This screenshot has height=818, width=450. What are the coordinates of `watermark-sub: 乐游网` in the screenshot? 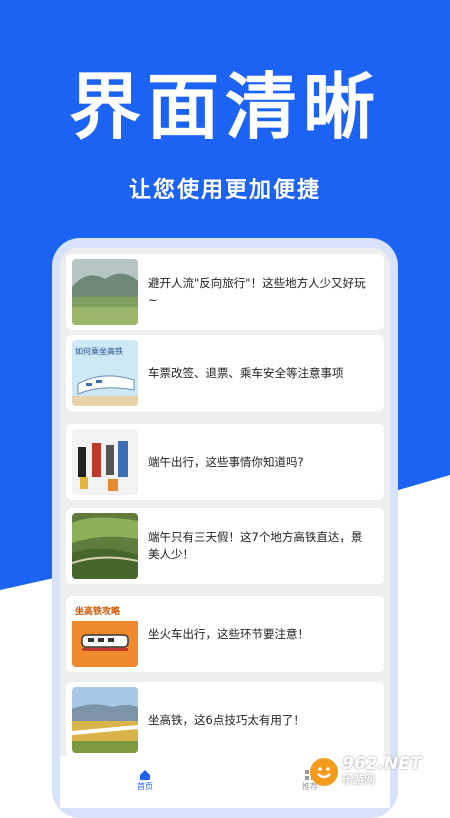 It's located at (358, 779).